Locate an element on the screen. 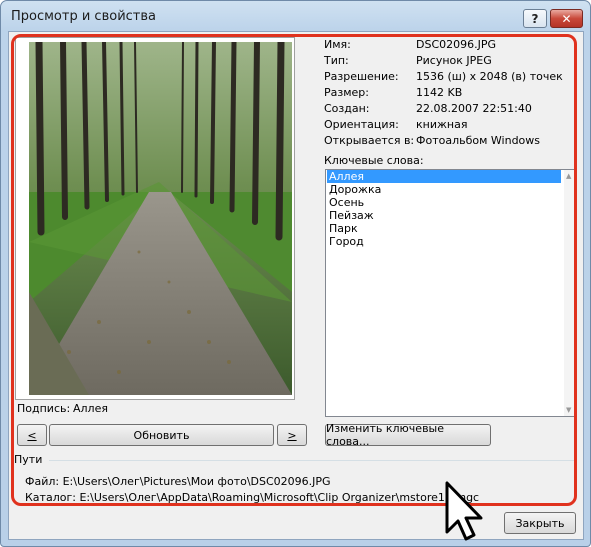 The height and width of the screenshot is (547, 591). property-value: 22.08.2007 22:51:40 is located at coordinates (474, 108).